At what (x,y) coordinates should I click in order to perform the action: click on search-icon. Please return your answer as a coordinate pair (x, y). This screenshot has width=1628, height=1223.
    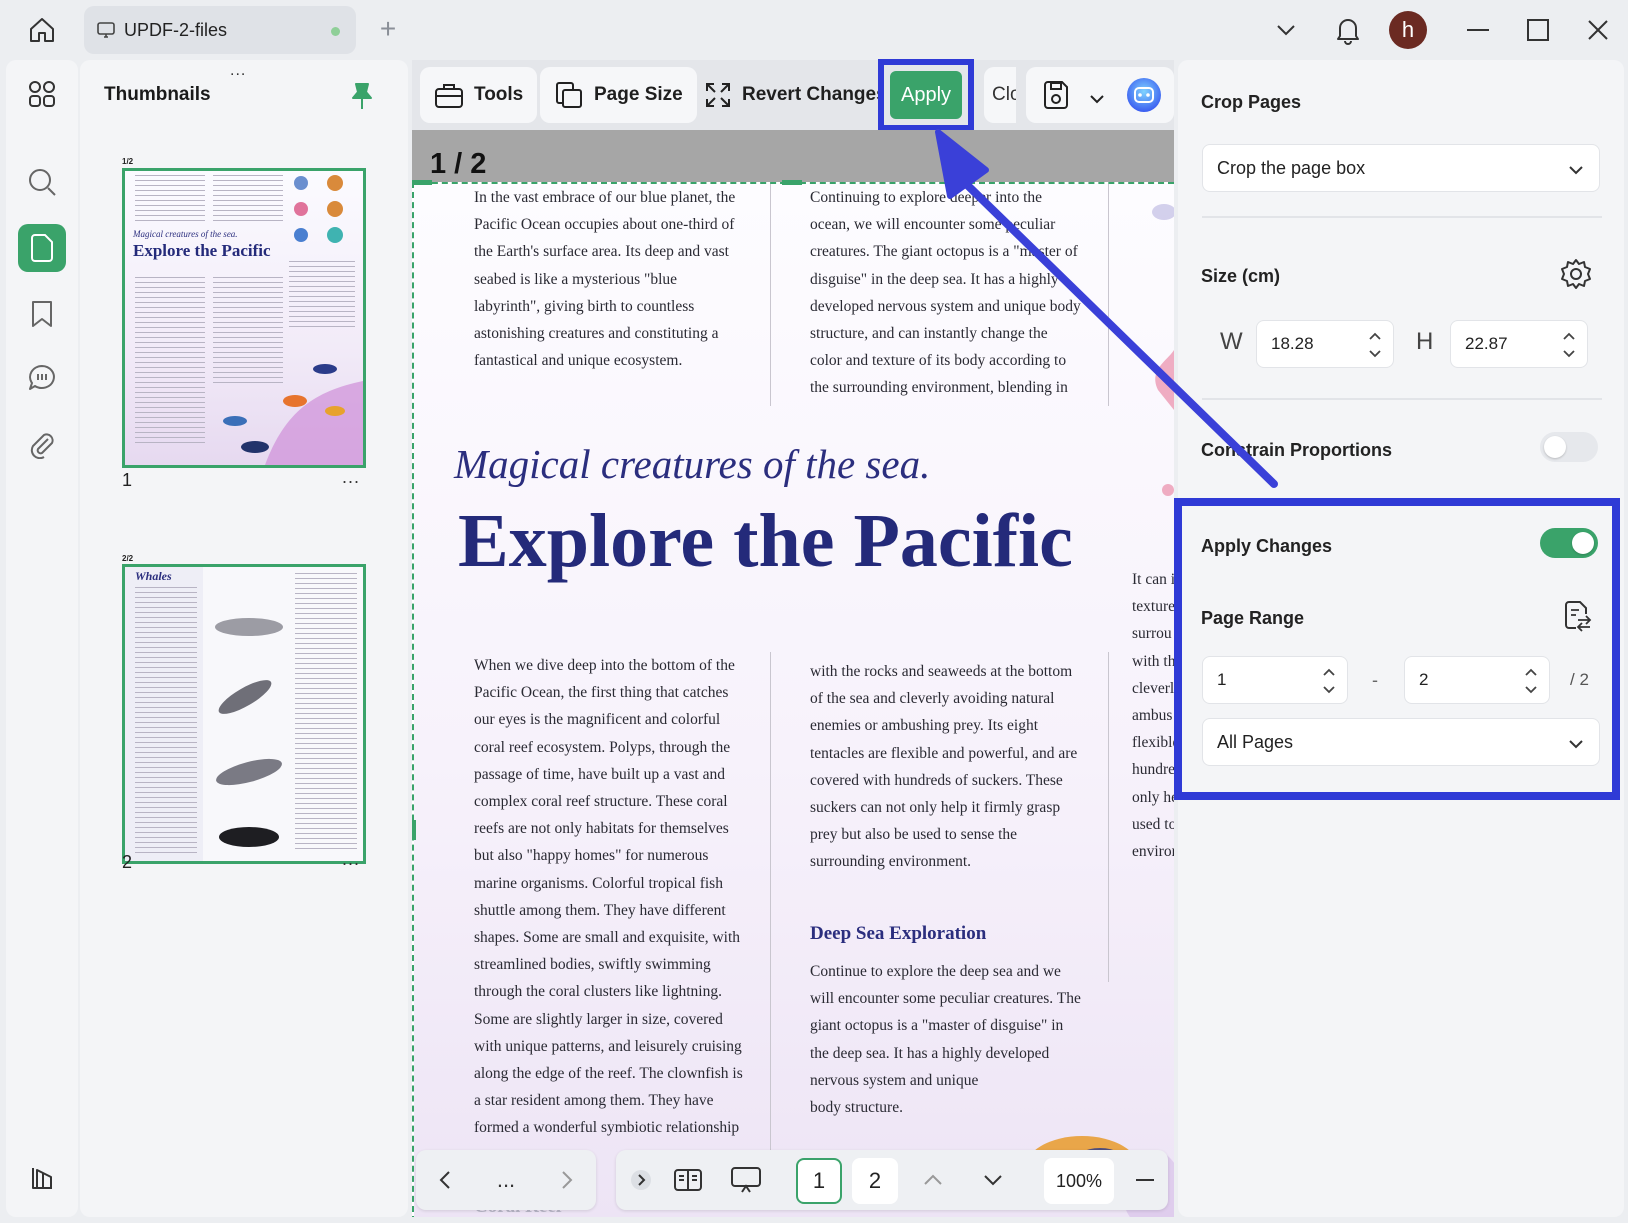
    Looking at the image, I should click on (42, 182).